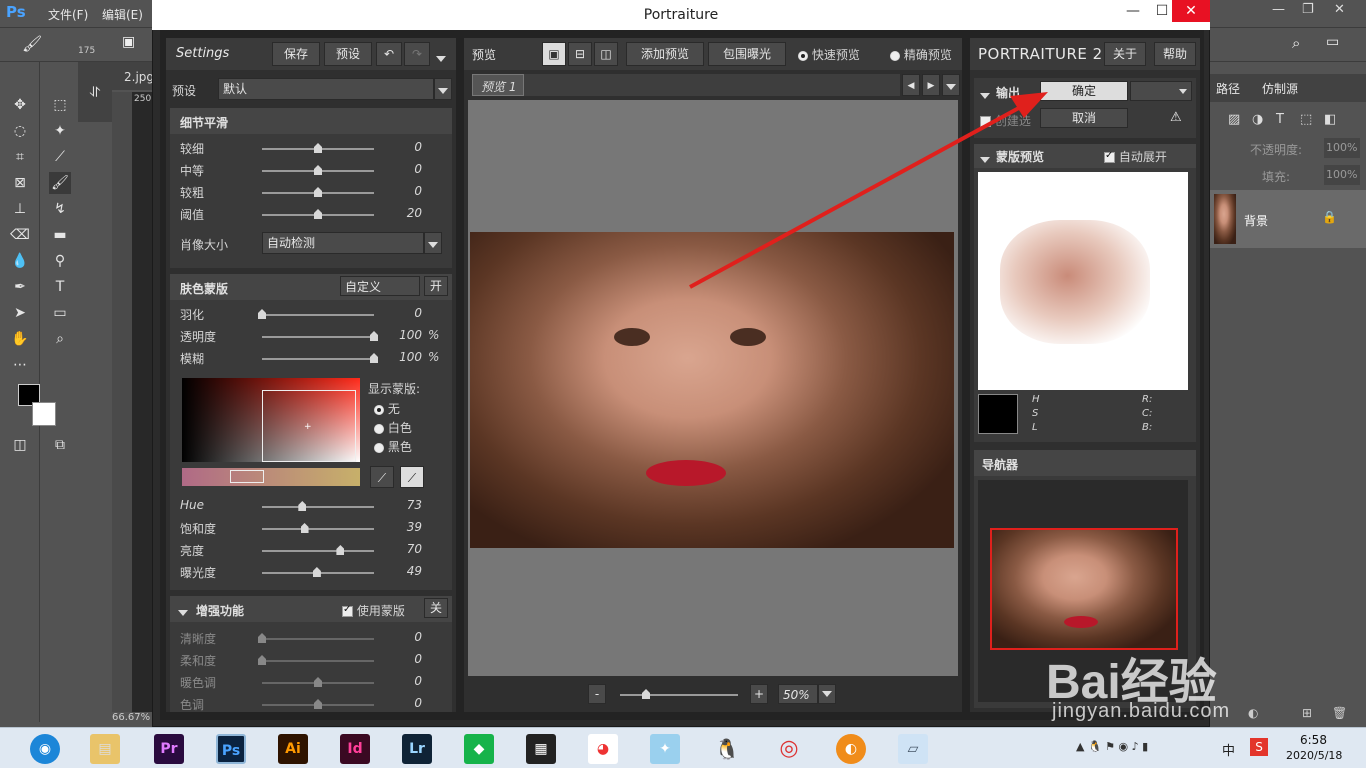 Image resolution: width=1366 pixels, height=768 pixels. Describe the element at coordinates (355, 749) in the screenshot. I see `indesign-icon: Id` at that location.